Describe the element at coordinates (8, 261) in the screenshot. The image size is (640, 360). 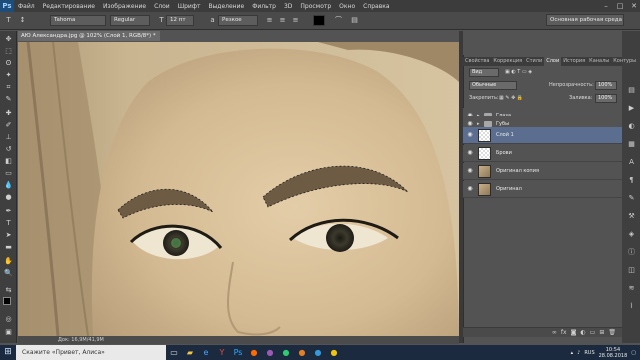
I see `hand-icon: ✋` at that location.